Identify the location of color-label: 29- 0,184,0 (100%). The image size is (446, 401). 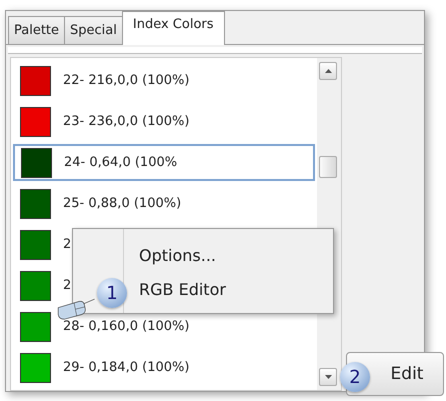
(126, 367).